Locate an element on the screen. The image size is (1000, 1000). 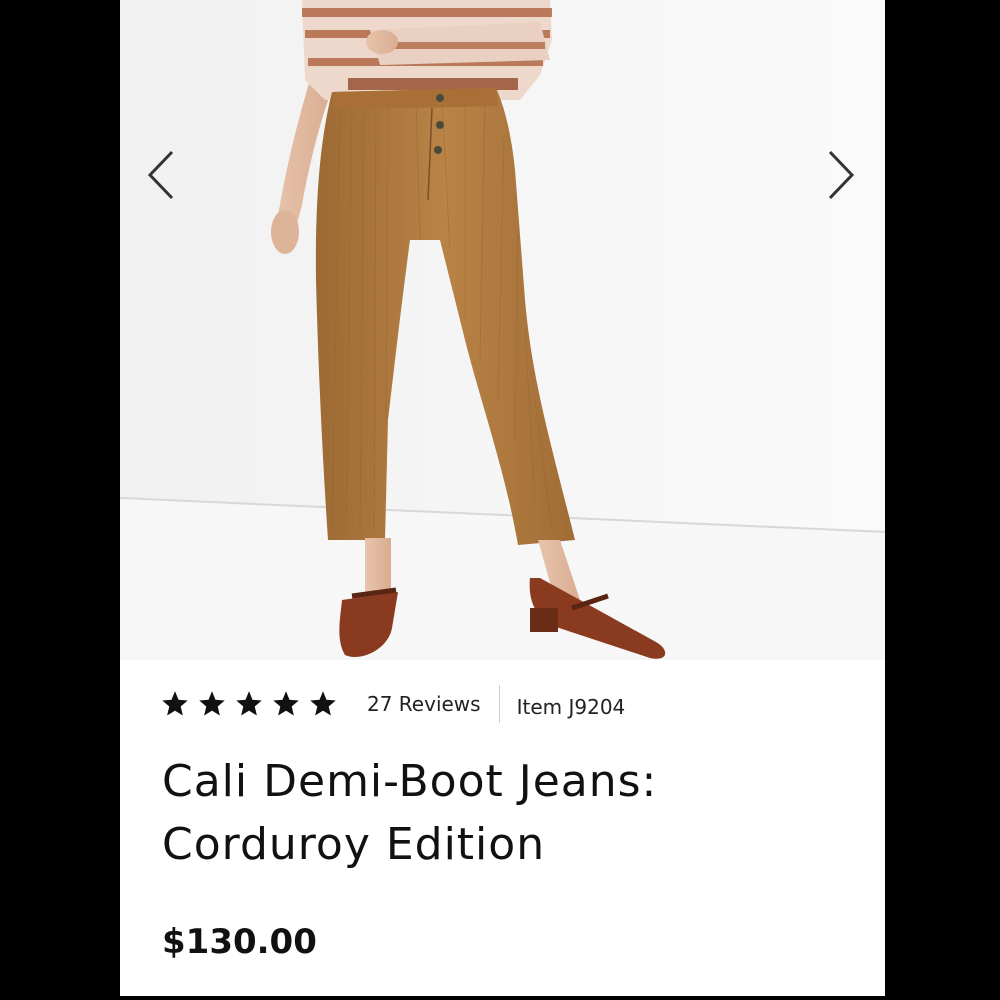
product-title-line-1: Cali Demi-Boot Jeans: is located at coordinates (410, 781).